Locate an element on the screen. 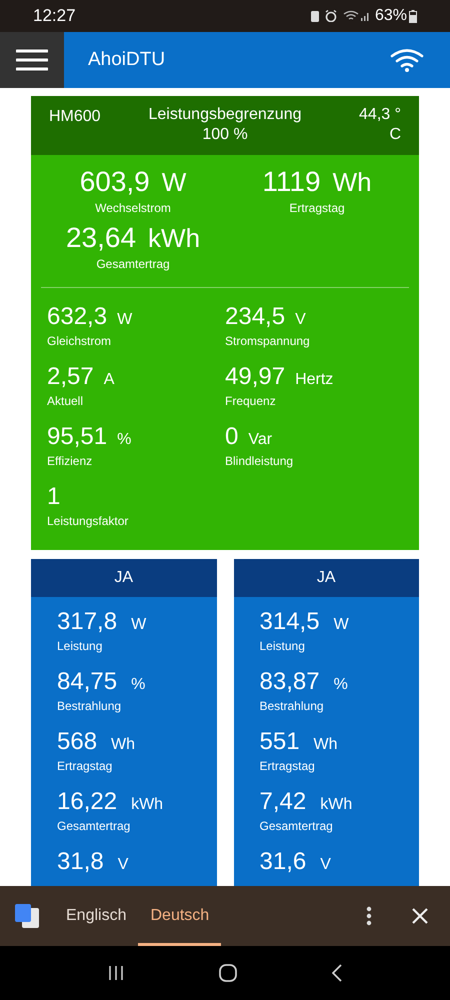  temperature-unit: C is located at coordinates (395, 135).